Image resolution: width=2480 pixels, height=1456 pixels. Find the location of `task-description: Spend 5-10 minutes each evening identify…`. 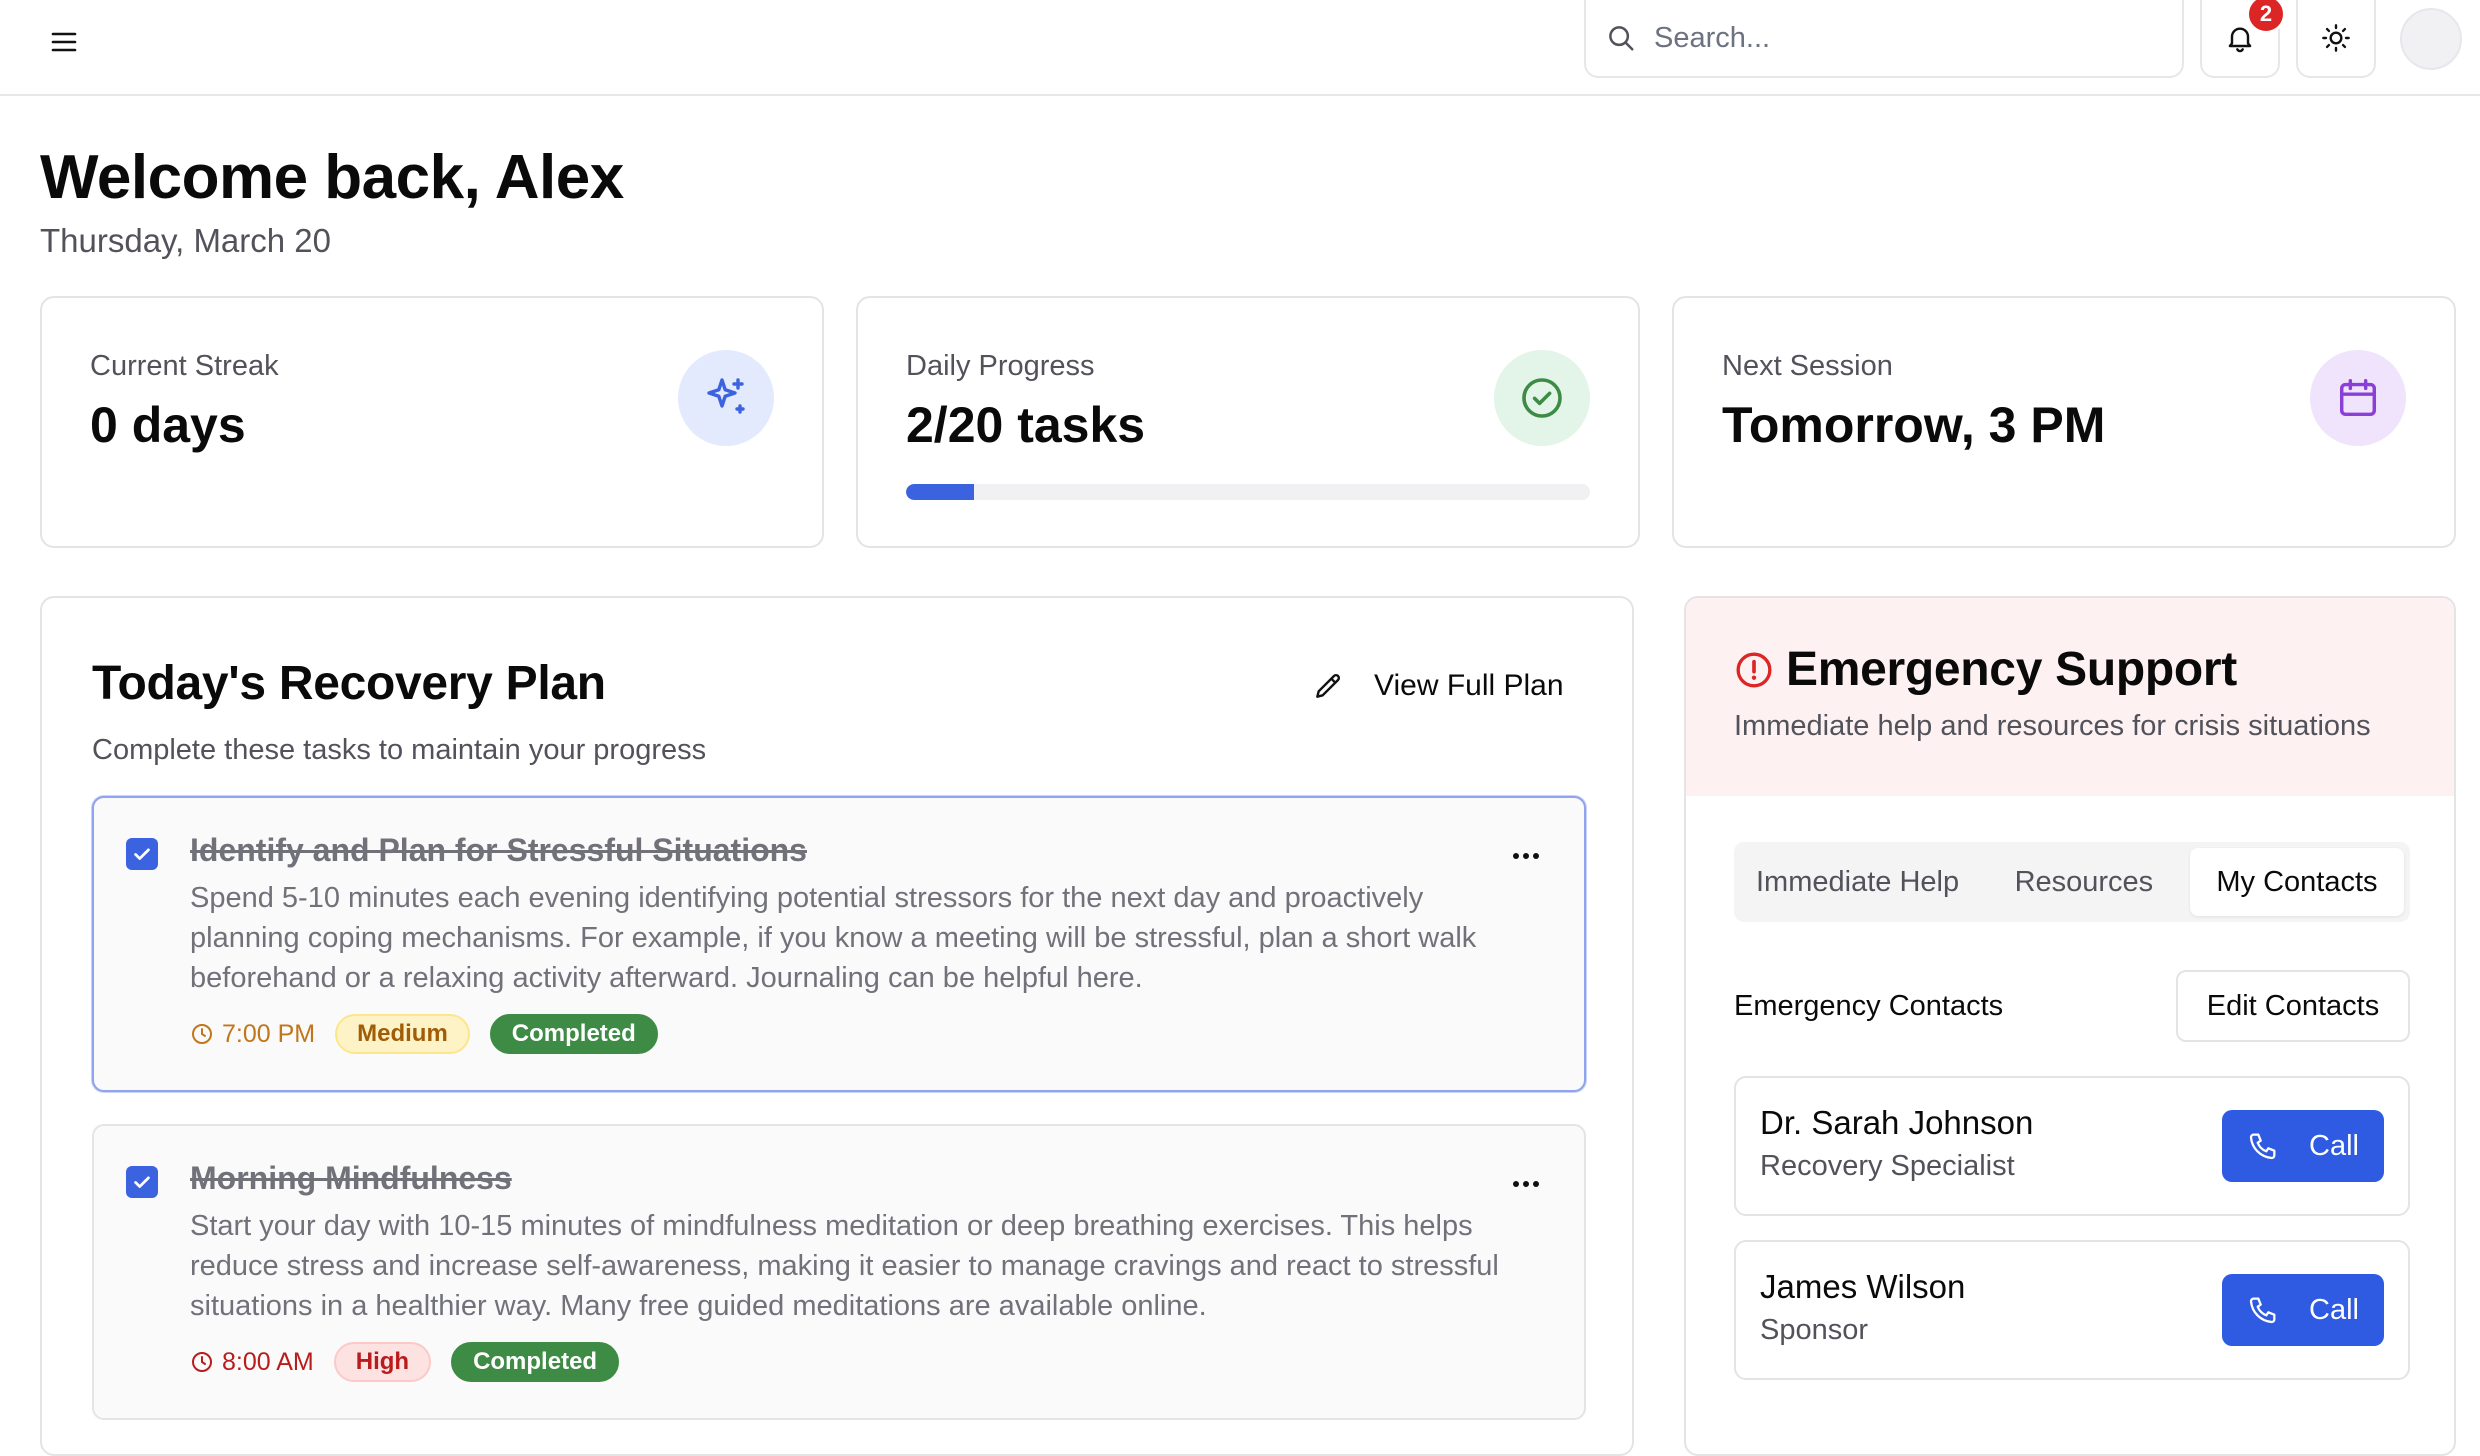

task-description: Spend 5-10 minutes each evening identify… is located at coordinates (833, 938).